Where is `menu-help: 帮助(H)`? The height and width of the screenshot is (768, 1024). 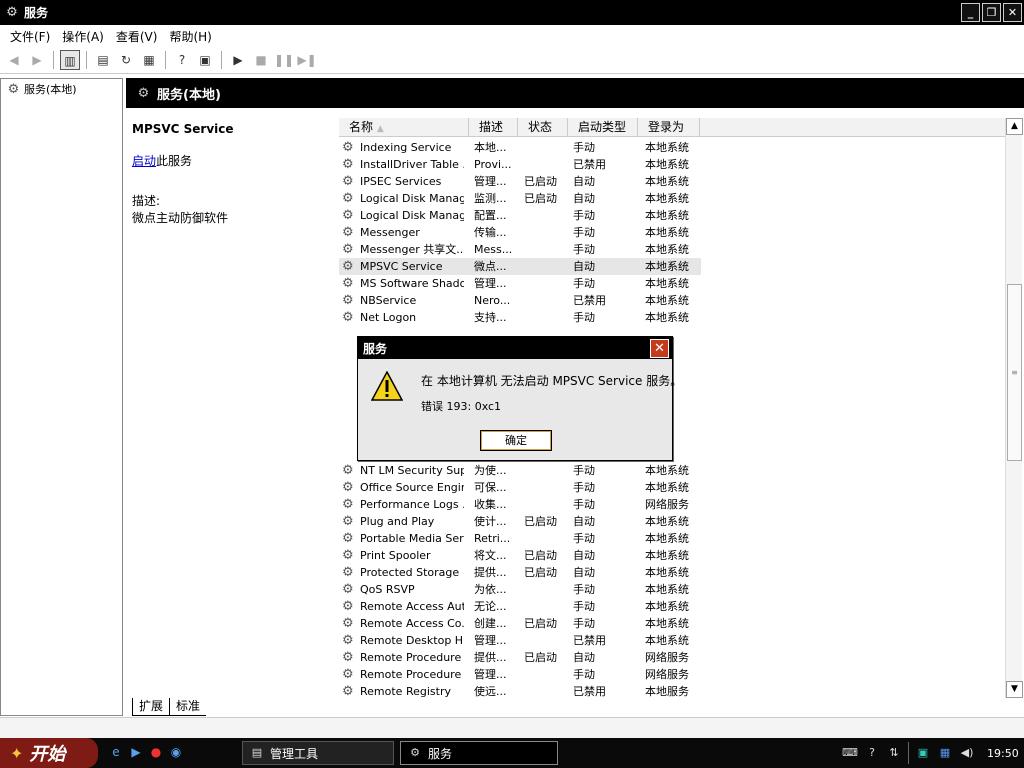
menu-help: 帮助(H) is located at coordinates (190, 36).